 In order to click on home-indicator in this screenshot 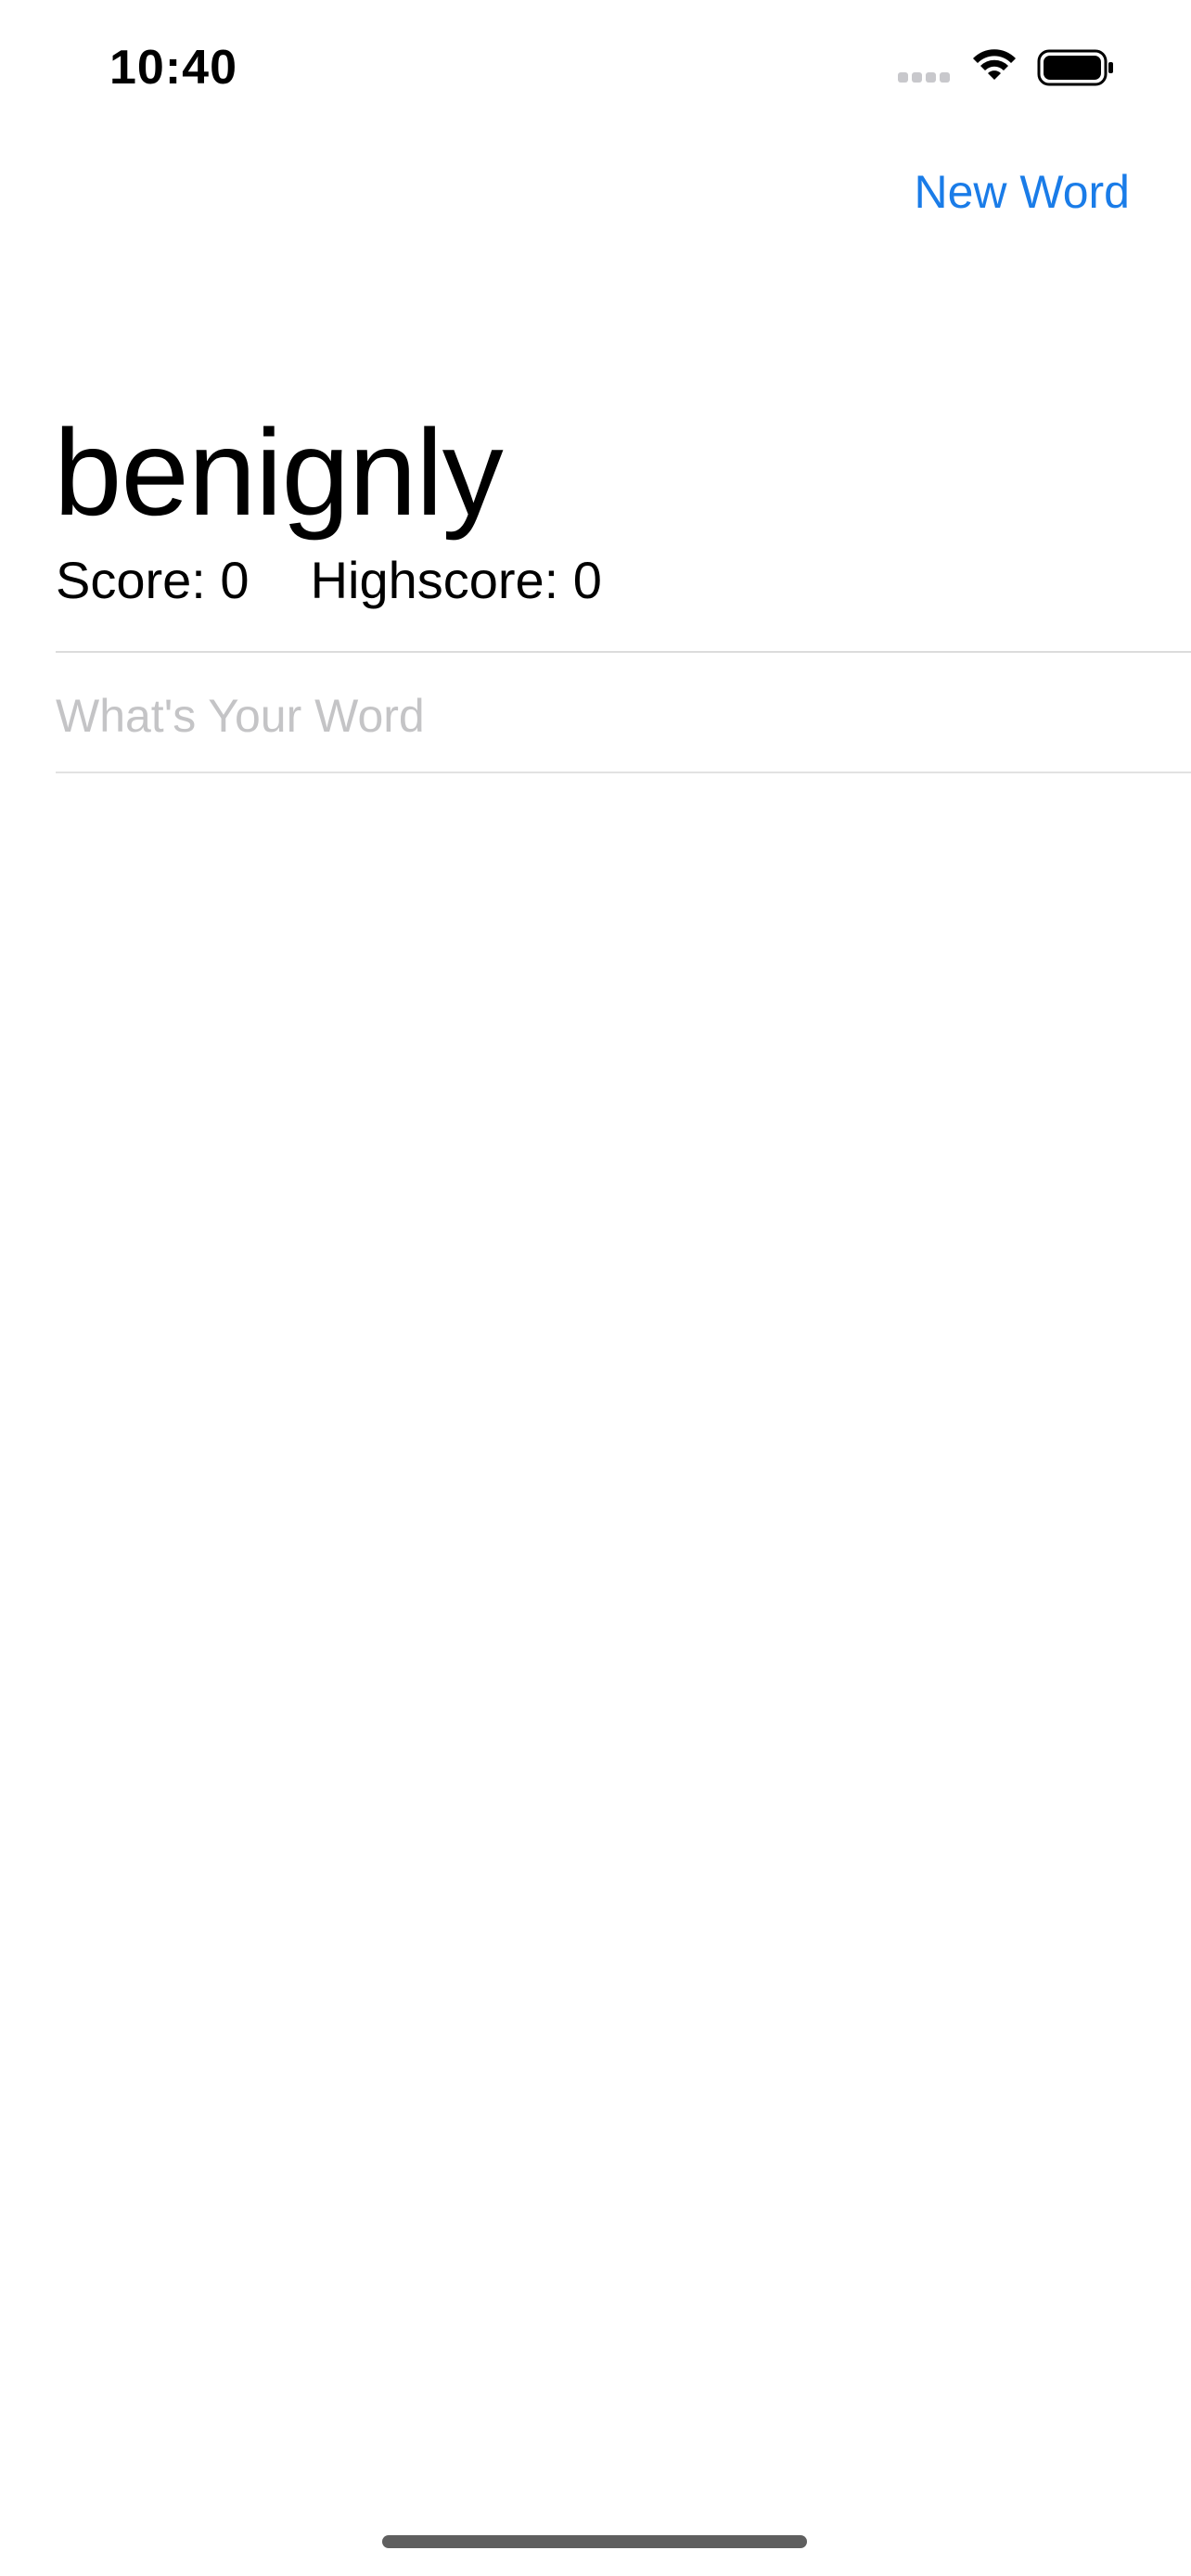, I will do `click(594, 2541)`.